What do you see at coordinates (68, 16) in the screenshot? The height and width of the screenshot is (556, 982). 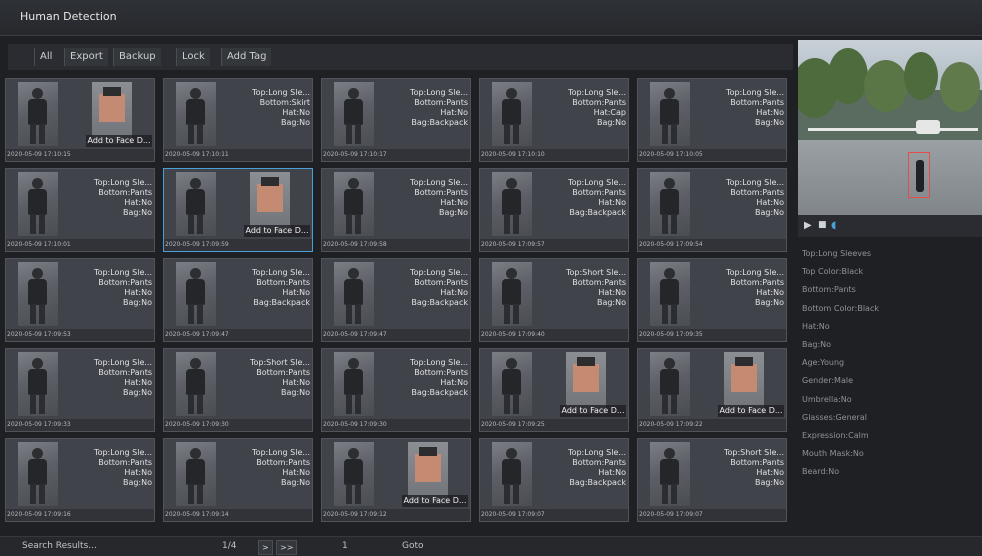 I see `window-title: Human Detection` at bounding box center [68, 16].